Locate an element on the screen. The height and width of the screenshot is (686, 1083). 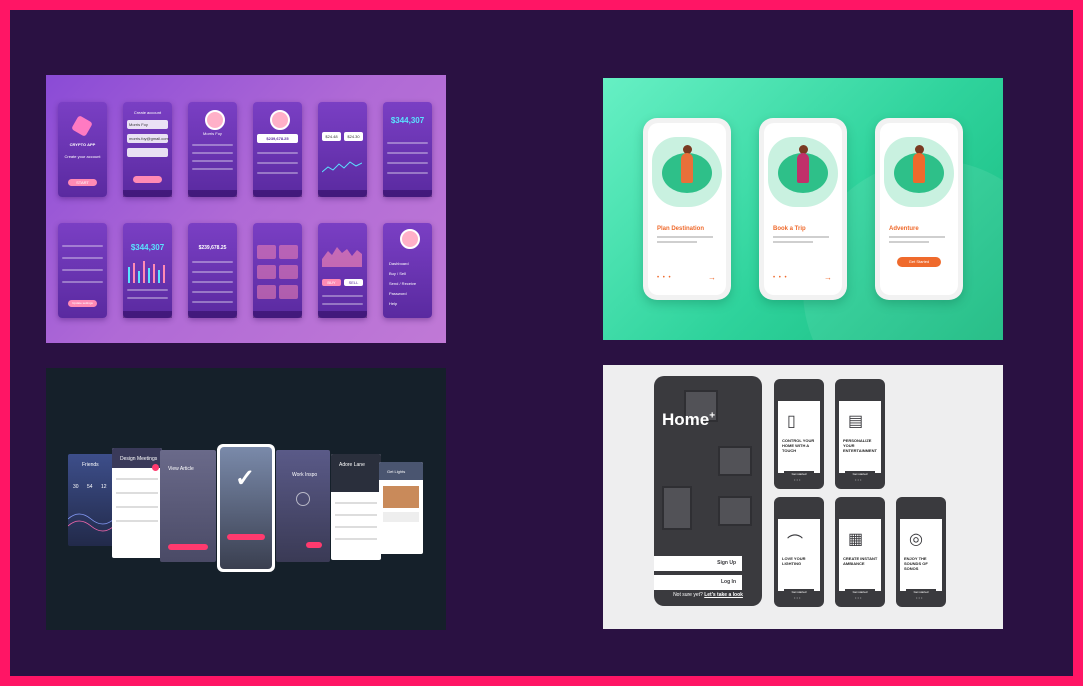
stat-value: 30 is located at coordinates (76, 487).